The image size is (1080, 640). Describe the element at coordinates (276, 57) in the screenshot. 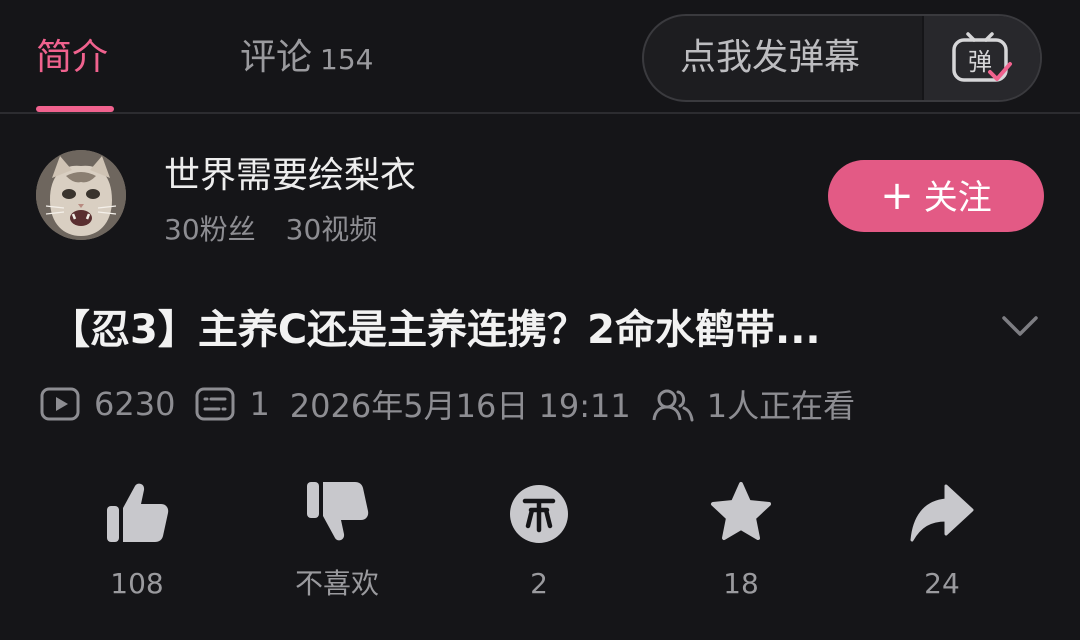

I see `tab-comments-label: 评论` at that location.